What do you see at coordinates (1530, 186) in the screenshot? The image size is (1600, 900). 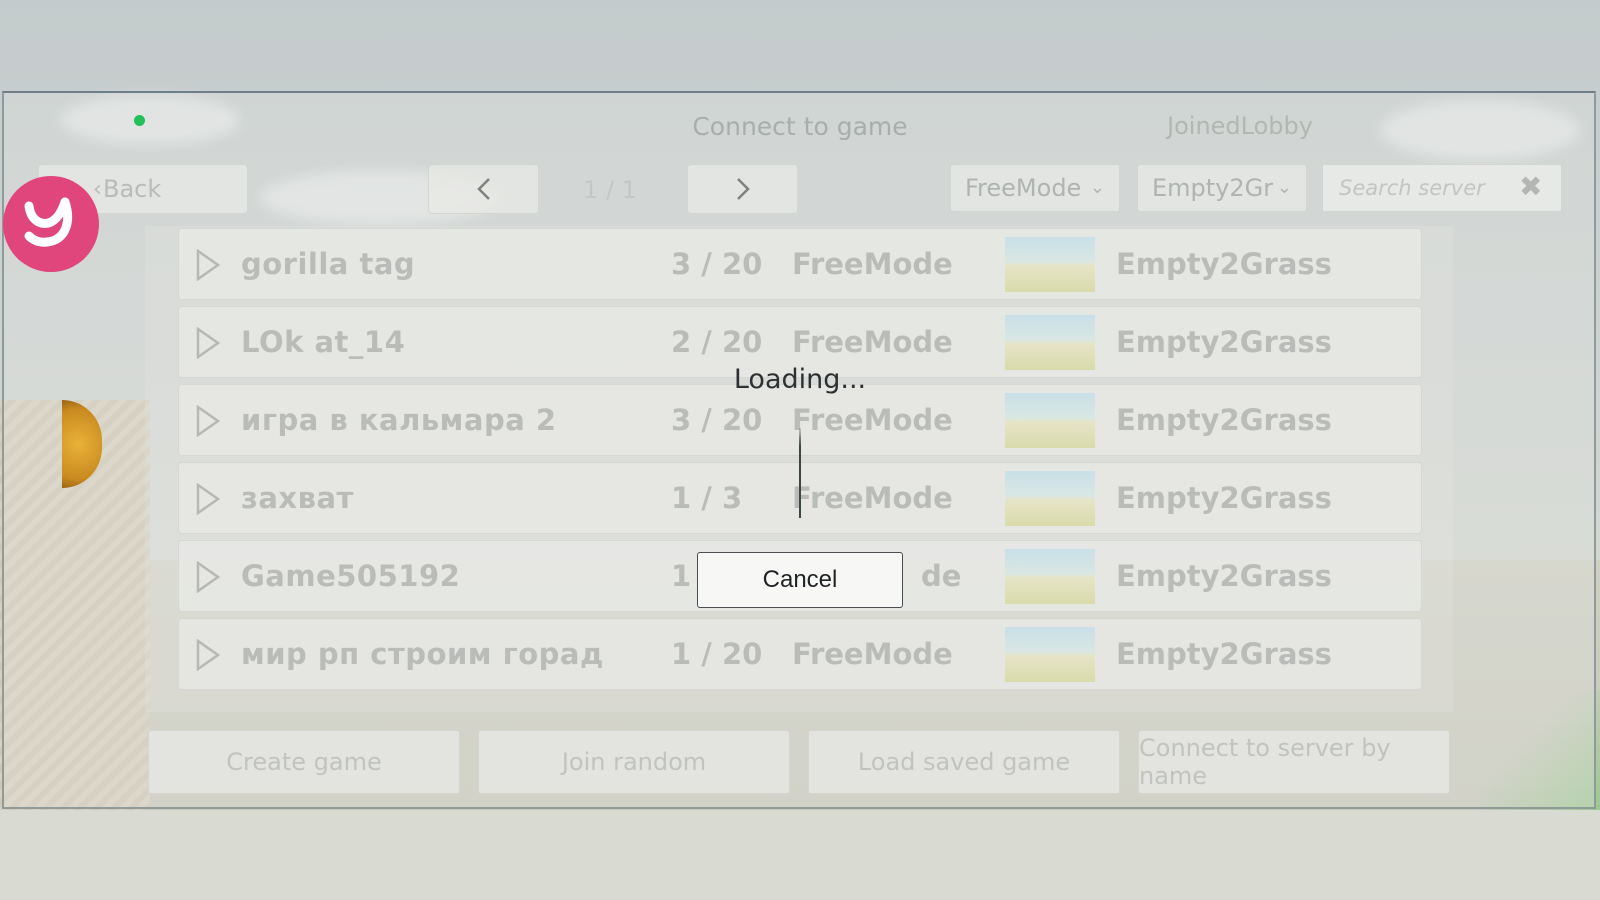 I see `close-icon: ✖` at bounding box center [1530, 186].